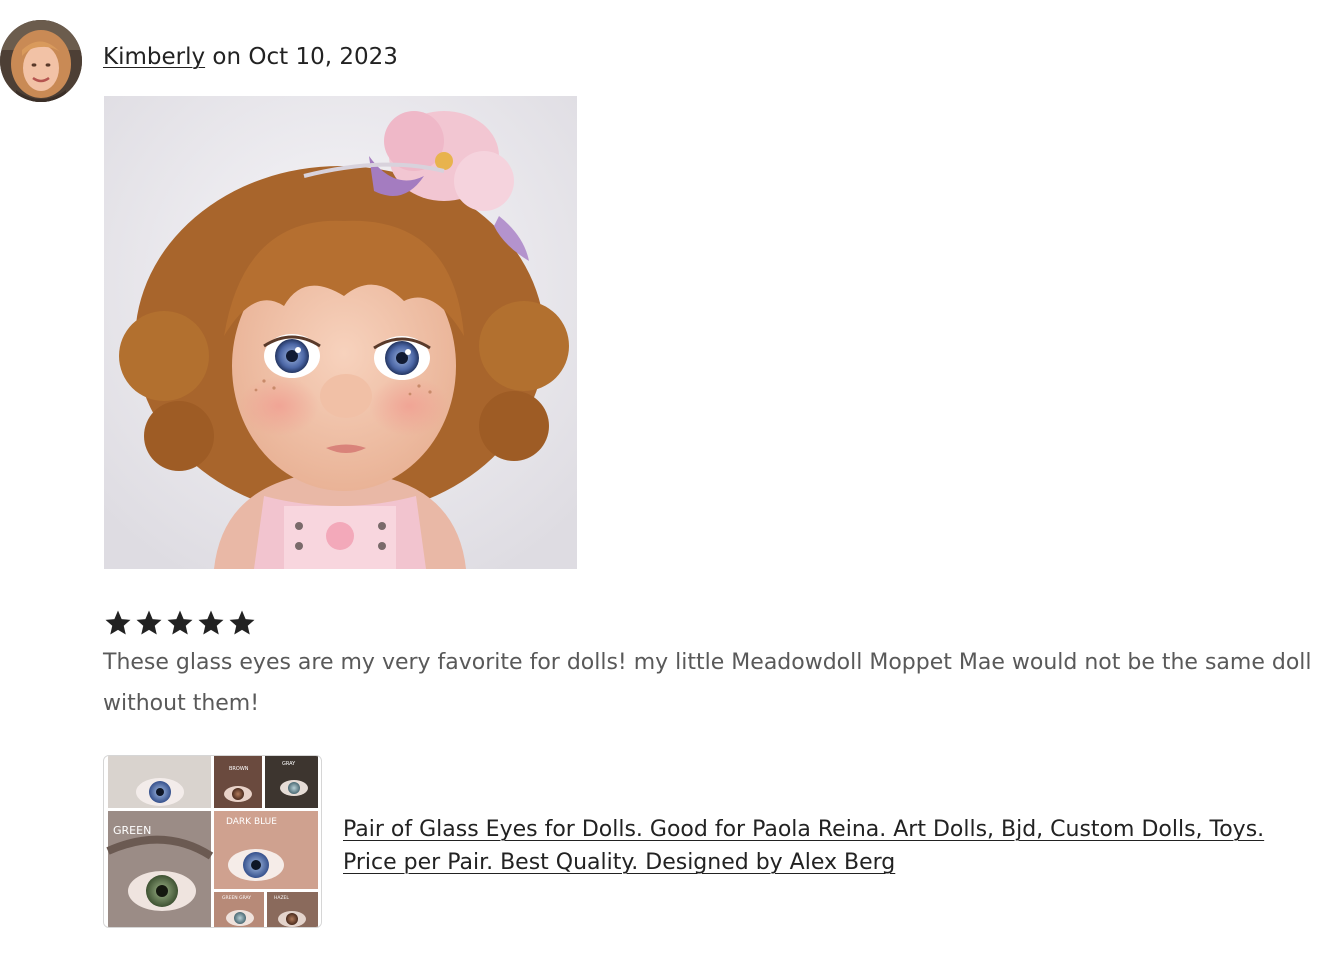  Describe the element at coordinates (289, 764) in the screenshot. I see `thumb-label-gray: GRAY` at that location.